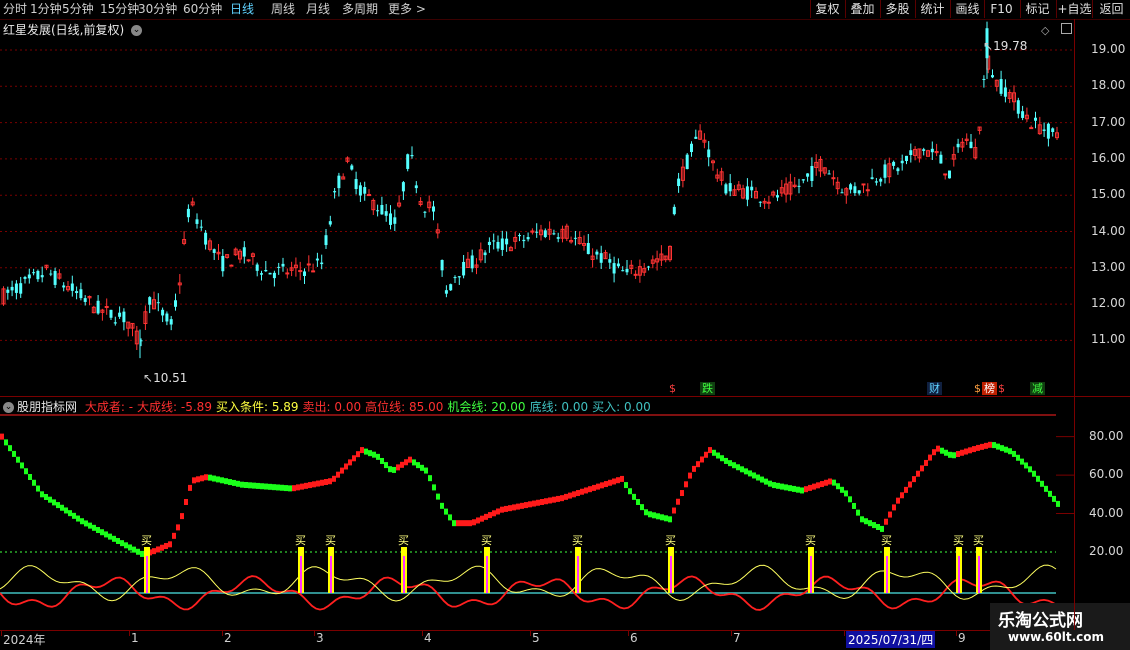  I want to click on toolbar-button-3: 统计, so click(932, 9).